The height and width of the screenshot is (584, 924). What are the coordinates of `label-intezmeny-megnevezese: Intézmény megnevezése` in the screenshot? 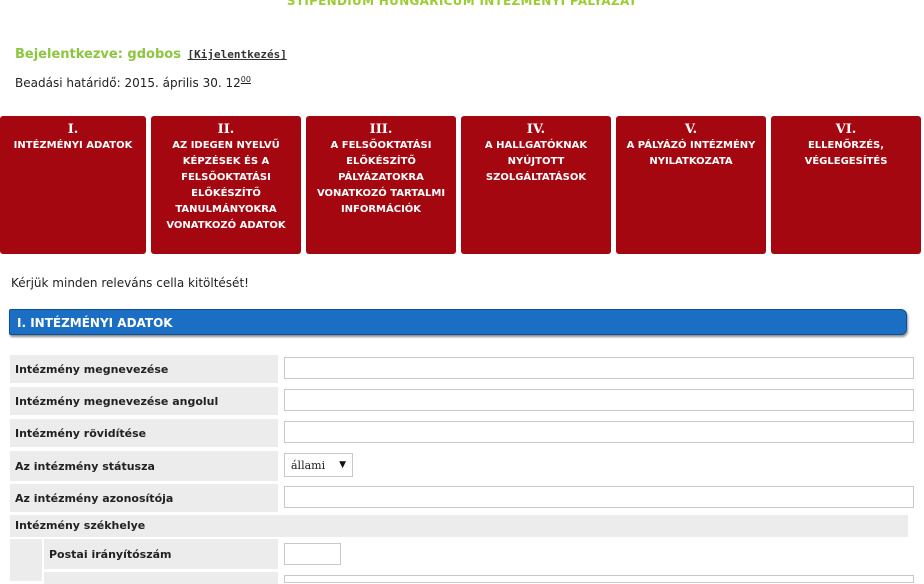 It's located at (144, 369).